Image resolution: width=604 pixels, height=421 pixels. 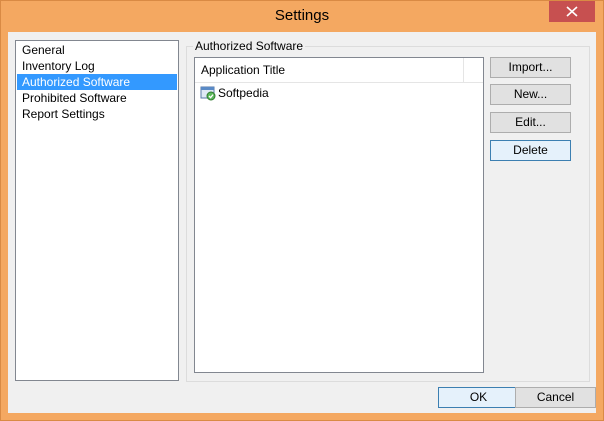 What do you see at coordinates (97, 98) in the screenshot?
I see `nav-item-prohibited-software: Prohibited Software` at bounding box center [97, 98].